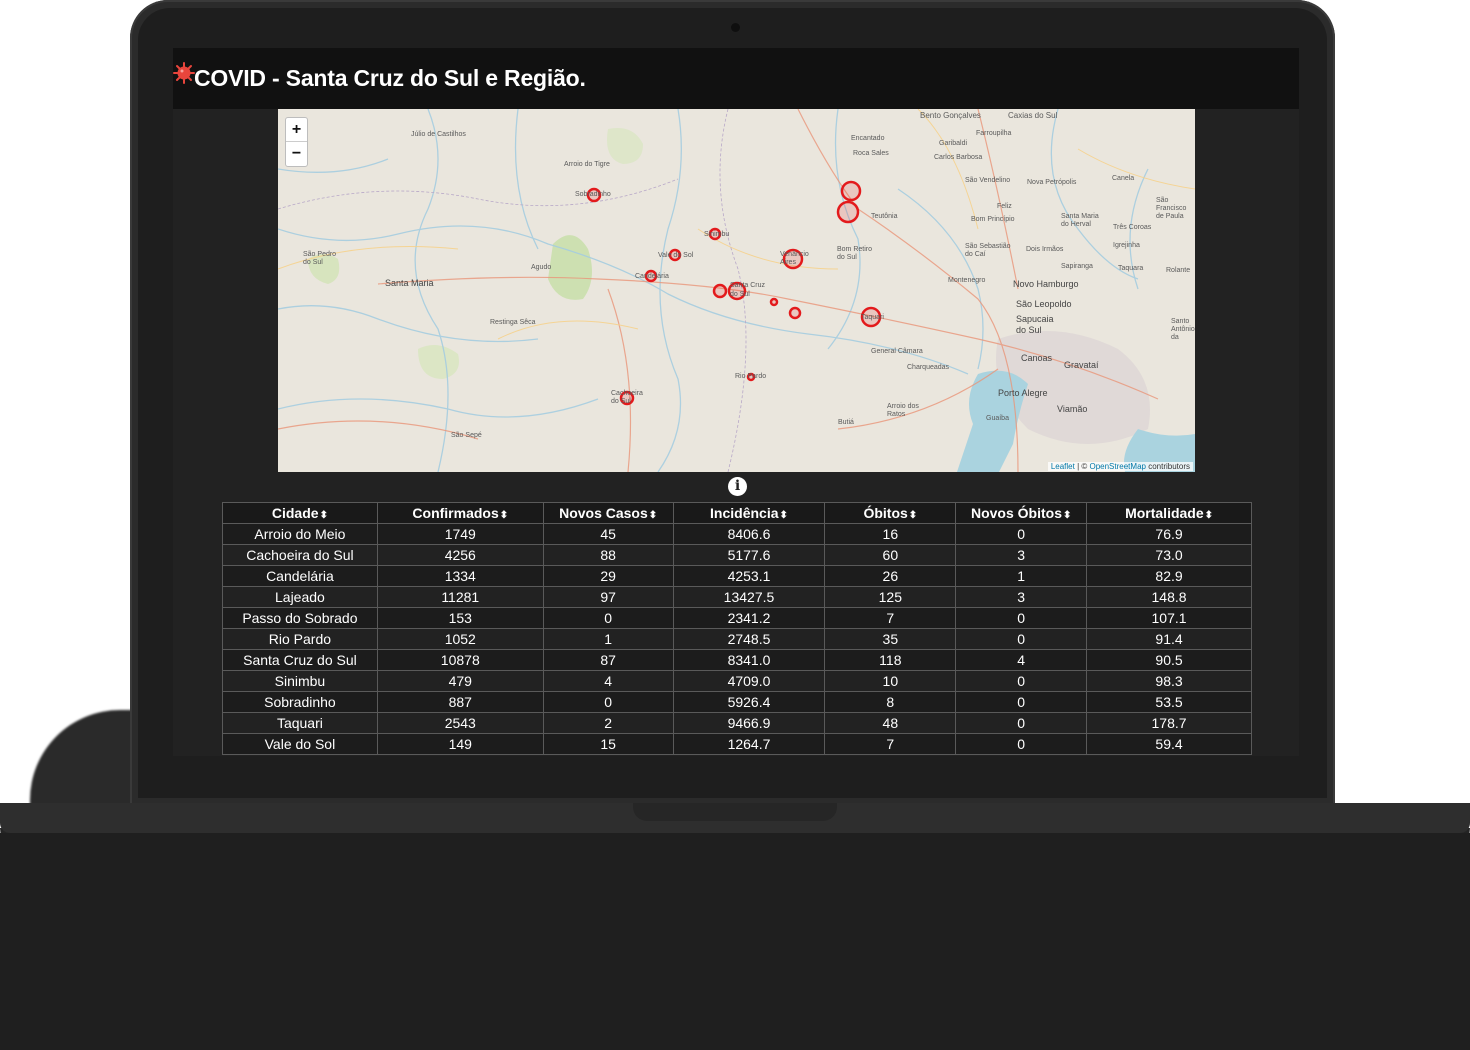 This screenshot has width=1470, height=1050. I want to click on leaflet-link: Leaflet, so click(1063, 466).